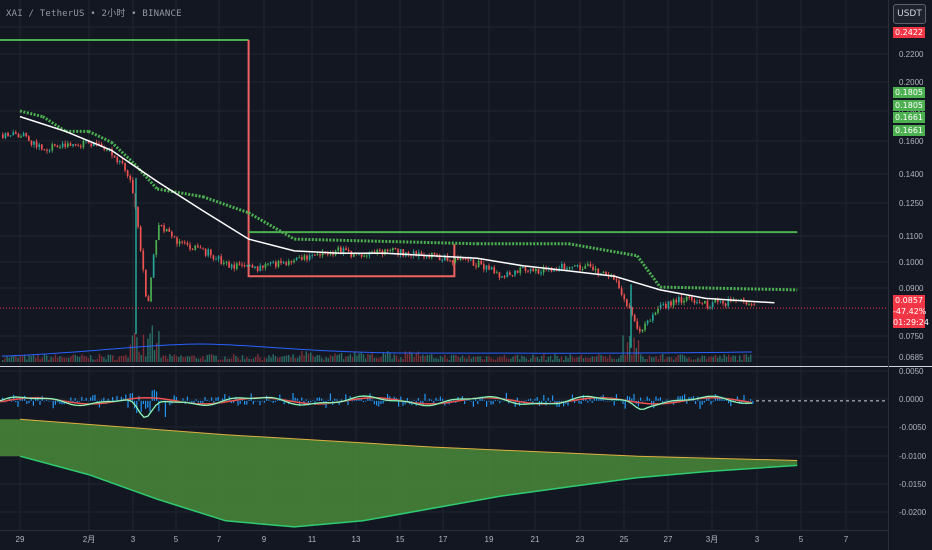 The width and height of the screenshot is (932, 550). What do you see at coordinates (911, 322) in the screenshot?
I see `countdown-badge: 01:29:24` at bounding box center [911, 322].